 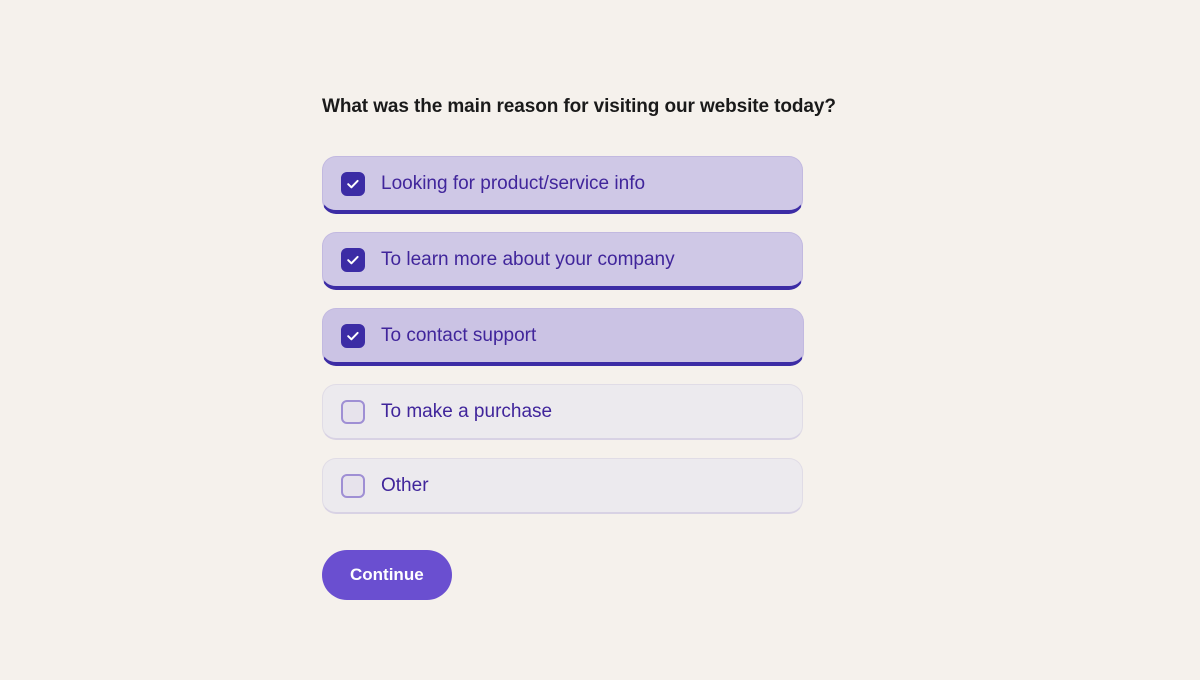 I want to click on option-row-0: Looking for product/service info, so click(x=562, y=185).